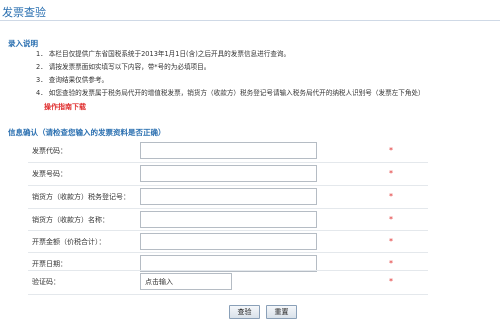  I want to click on invoice-amount-input, so click(228, 241).